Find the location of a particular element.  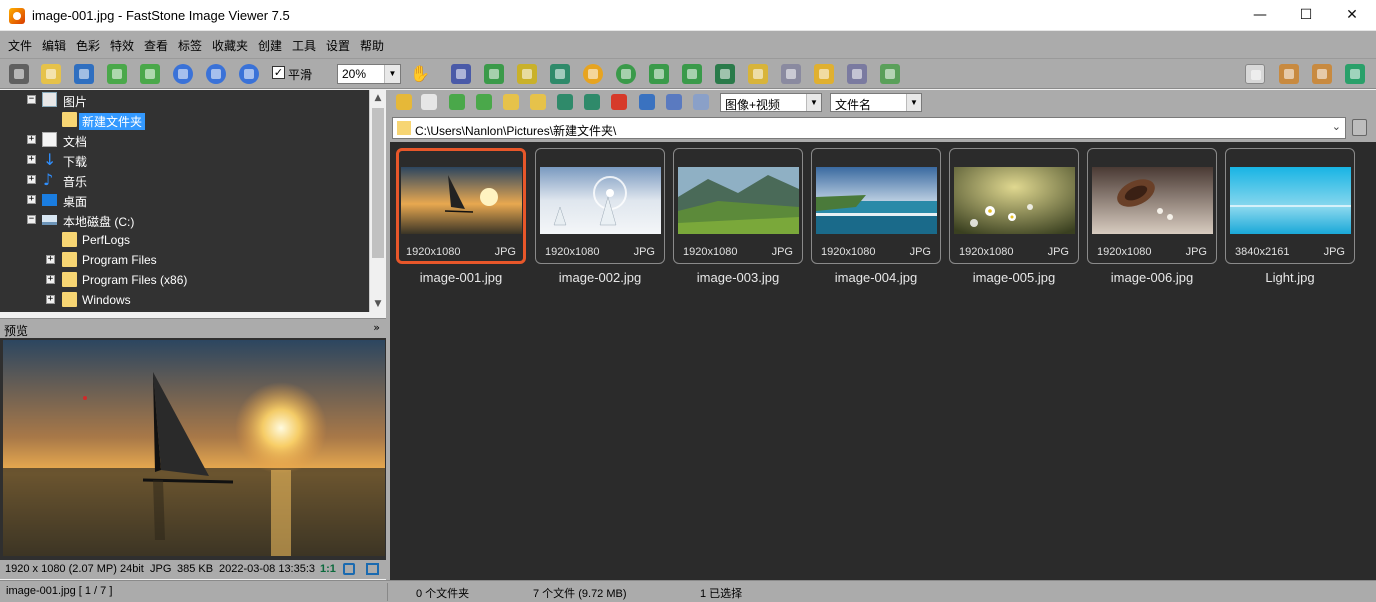

address-input: C:\Users\Nanlon\Pictures\新建文件夹\ ⌄ is located at coordinates (869, 128).